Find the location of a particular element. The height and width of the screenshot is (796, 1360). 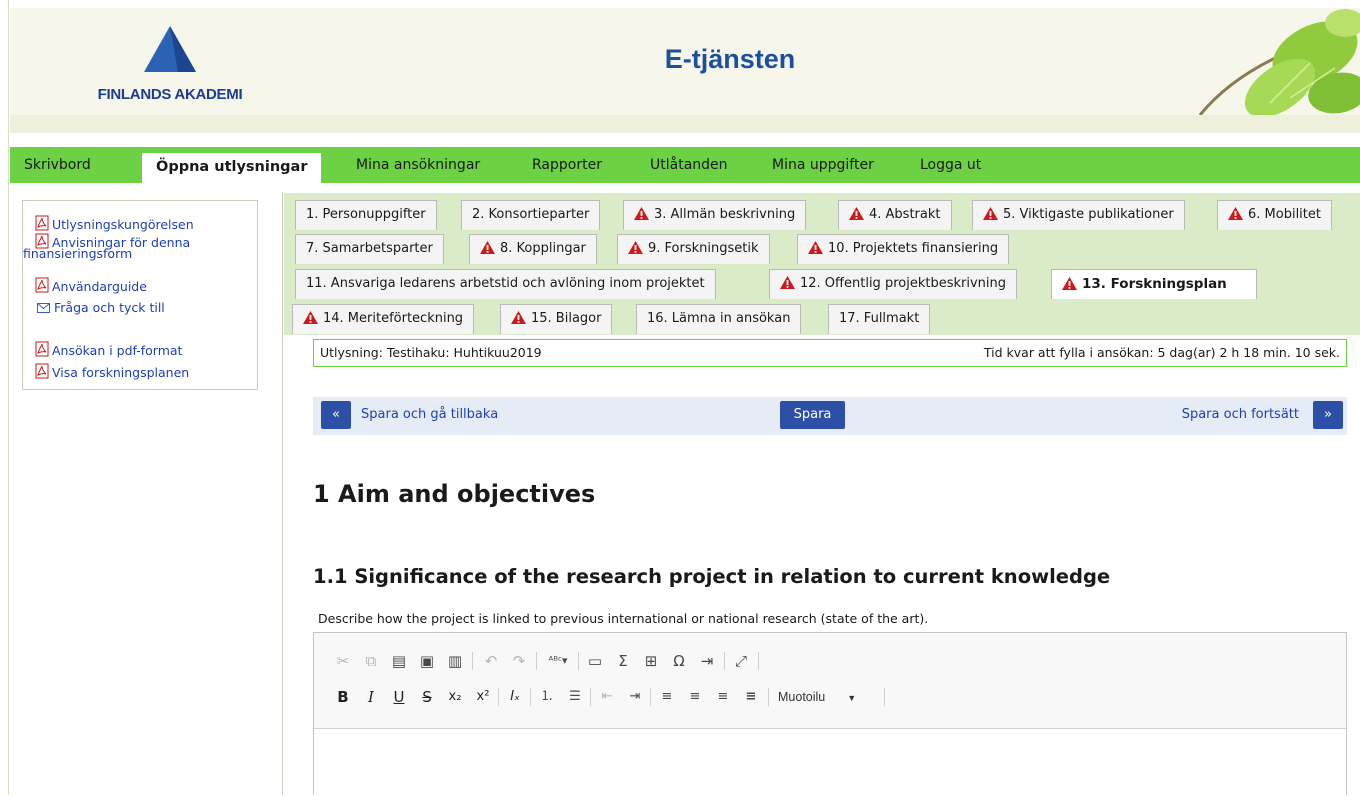

numbered-list-icon: ⒈ is located at coordinates (547, 697).